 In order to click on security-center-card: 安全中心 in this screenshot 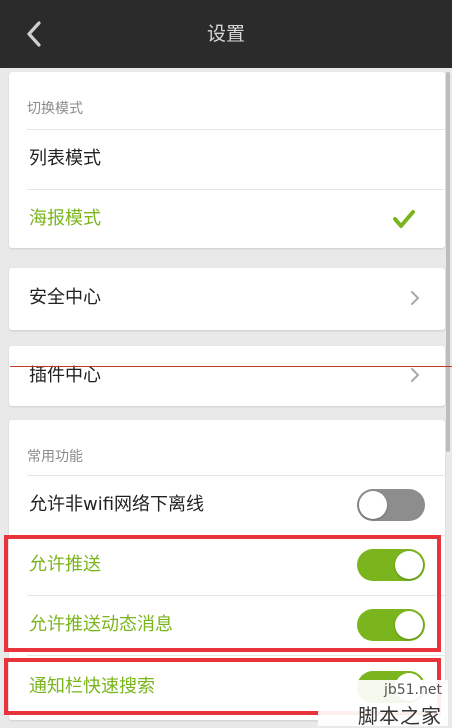, I will do `click(227, 299)`.